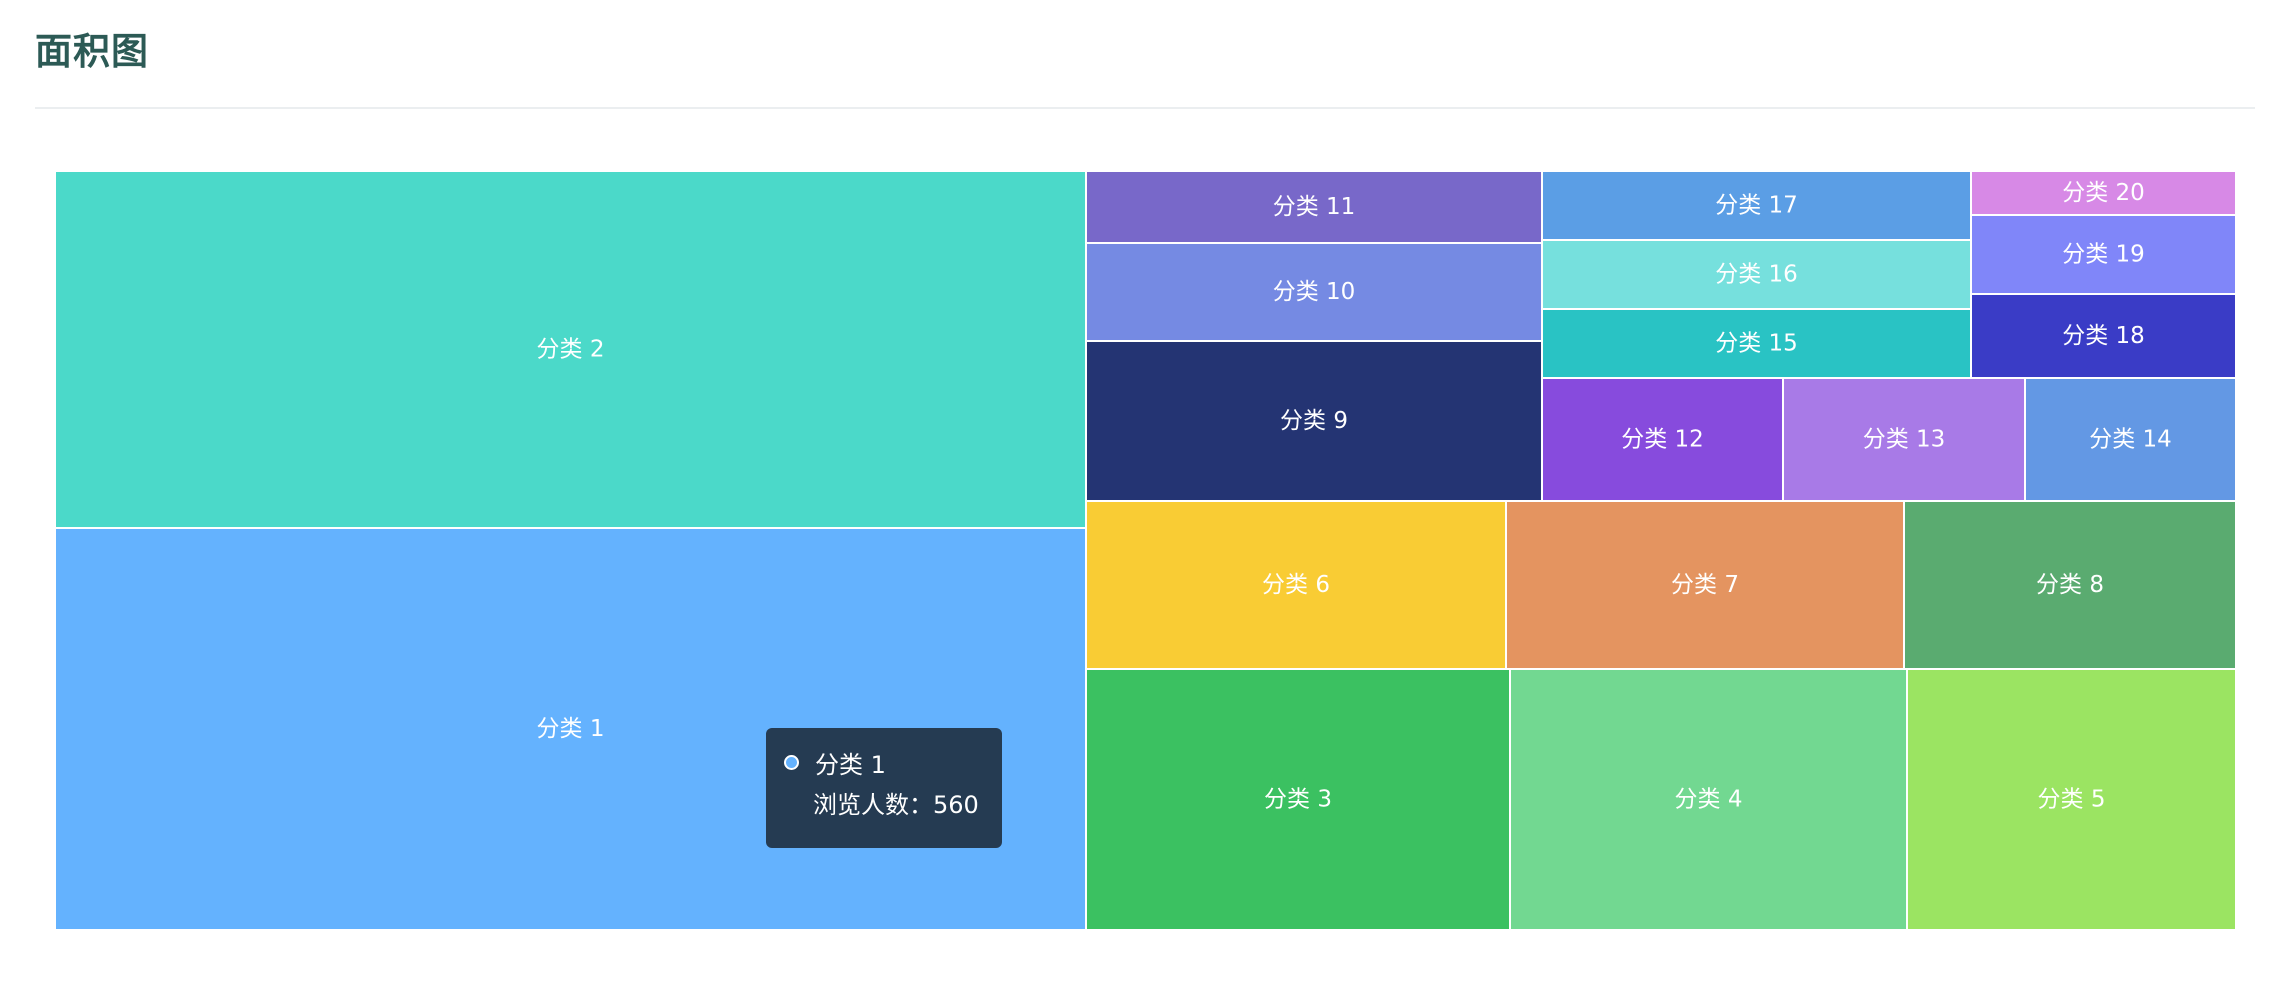  Describe the element at coordinates (1904, 440) in the screenshot. I see `treemap-tile-label-13: 分类 13` at that location.